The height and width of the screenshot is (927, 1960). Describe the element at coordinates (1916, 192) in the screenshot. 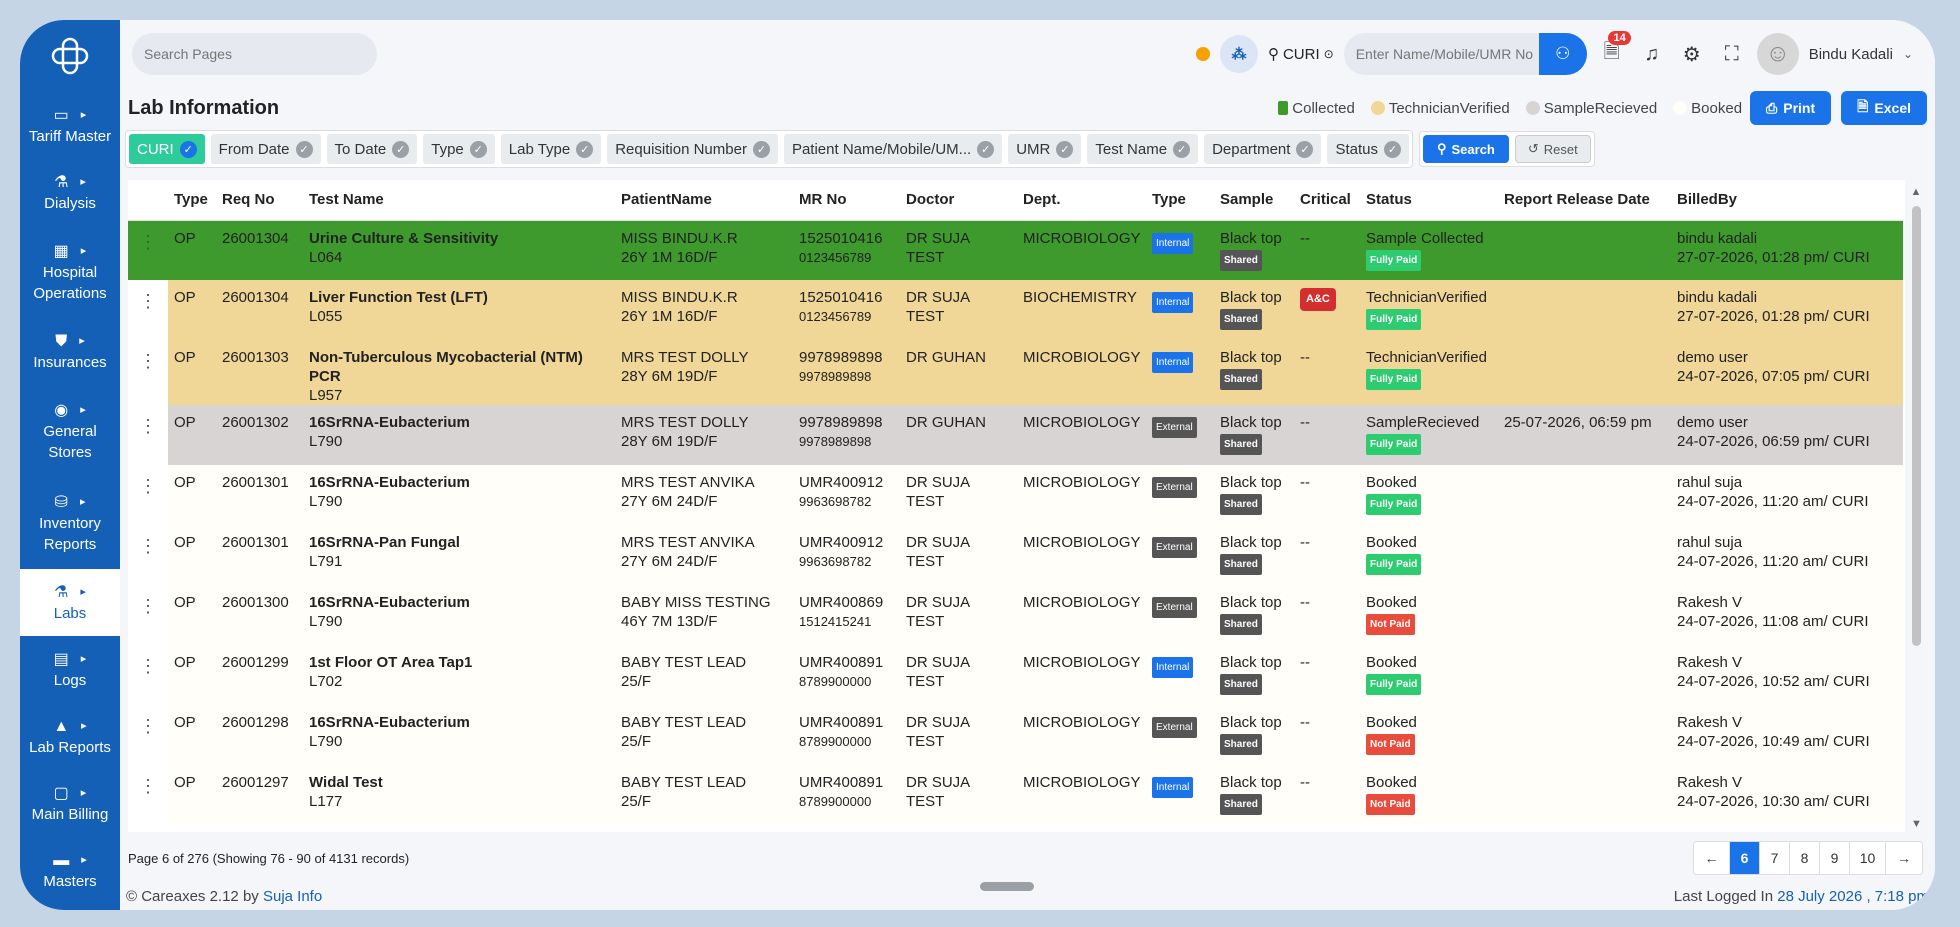

I see `scroll-up-icon: ▲` at that location.